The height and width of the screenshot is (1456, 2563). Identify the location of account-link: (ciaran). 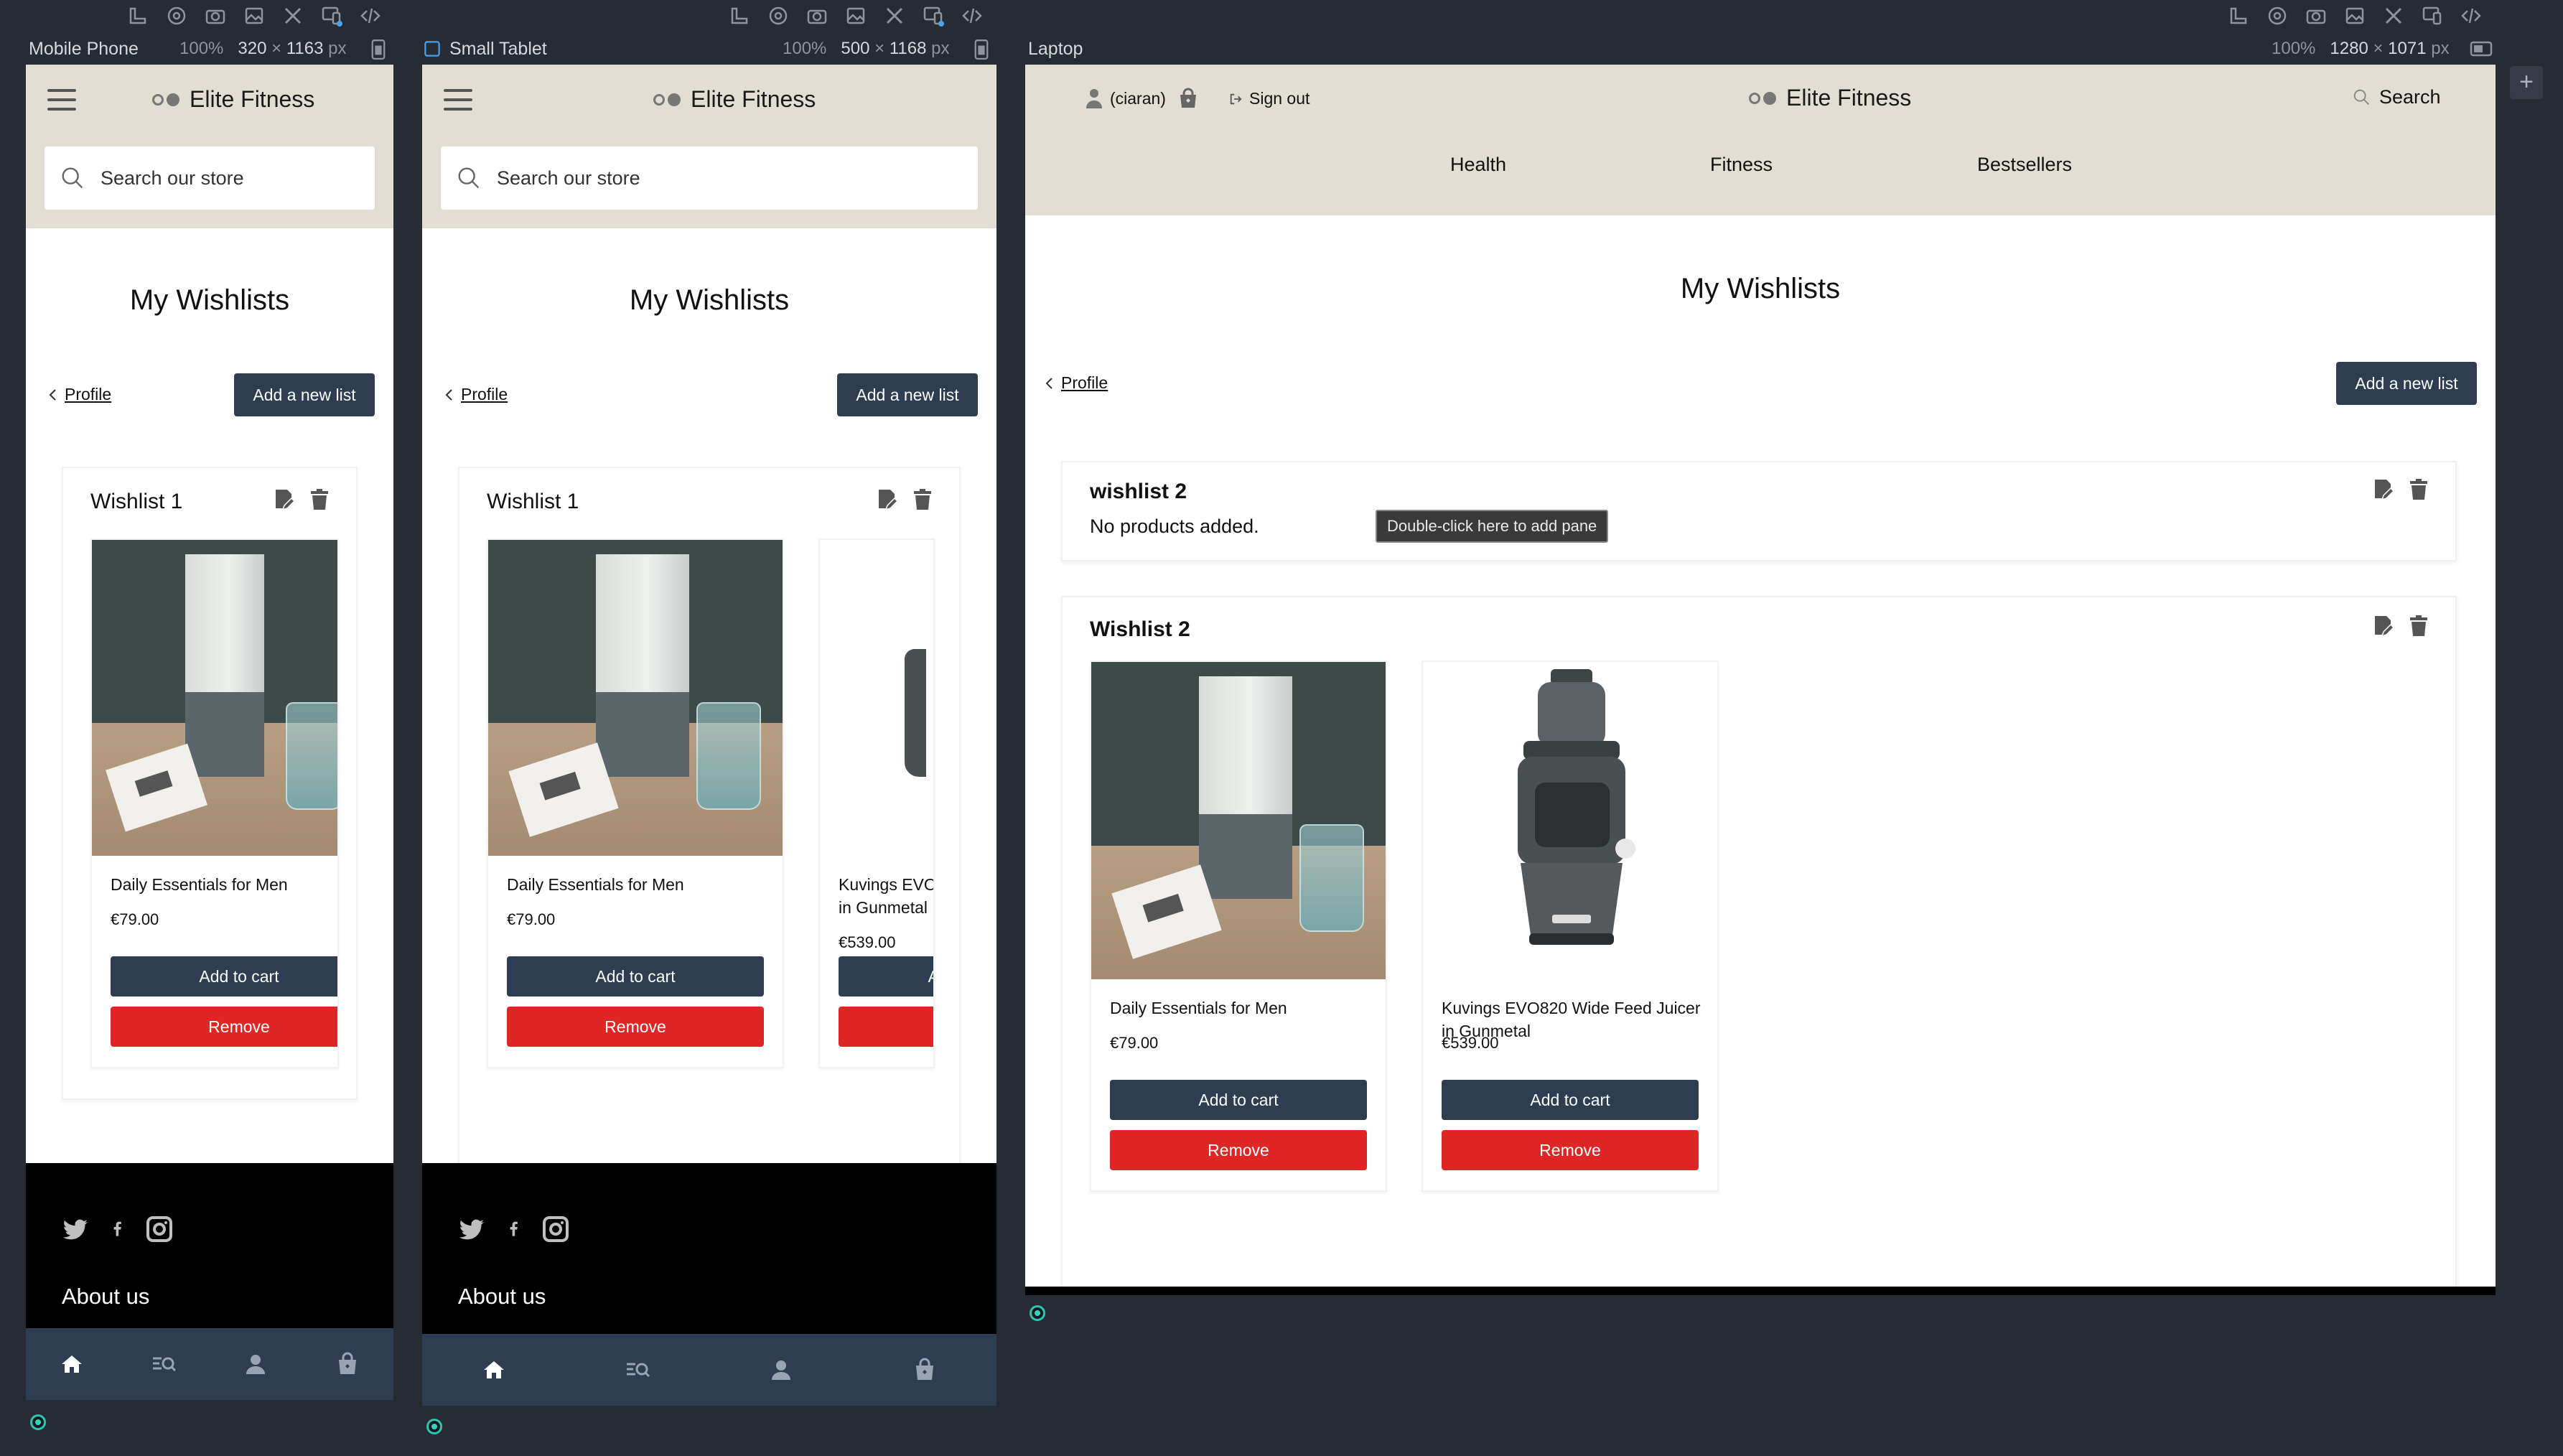
(1142, 98).